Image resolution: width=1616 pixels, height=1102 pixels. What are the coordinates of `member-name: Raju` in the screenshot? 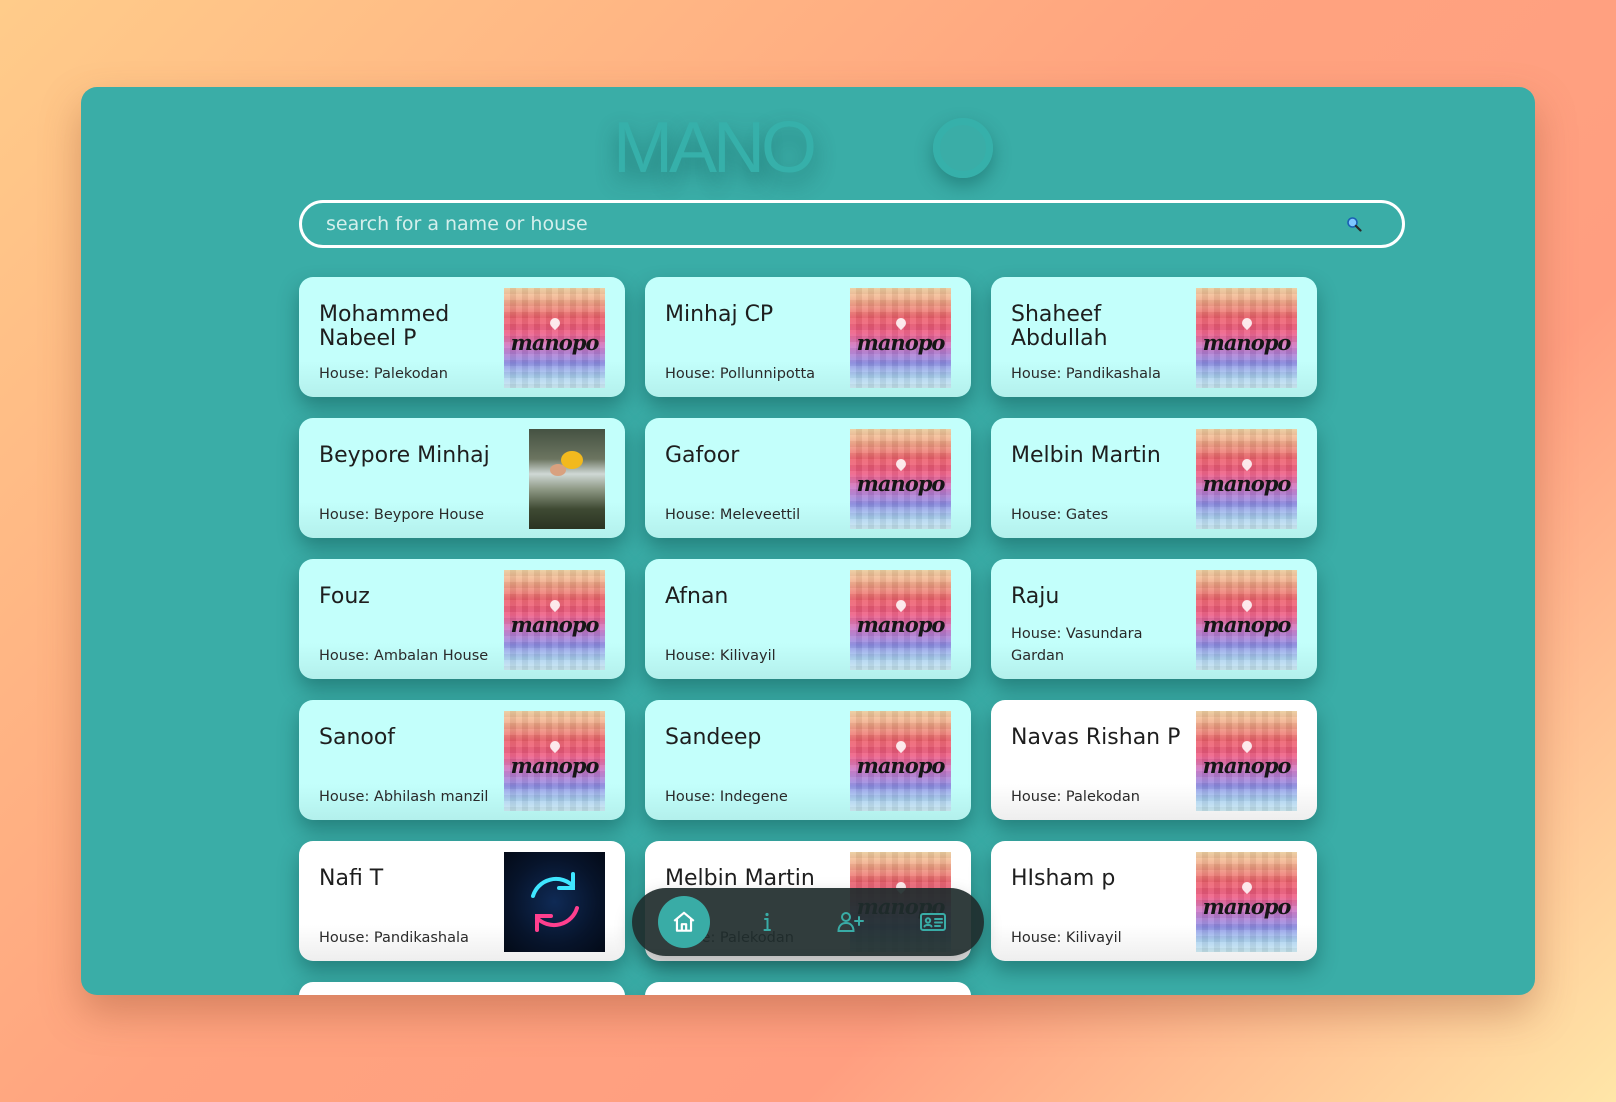 It's located at (1035, 596).